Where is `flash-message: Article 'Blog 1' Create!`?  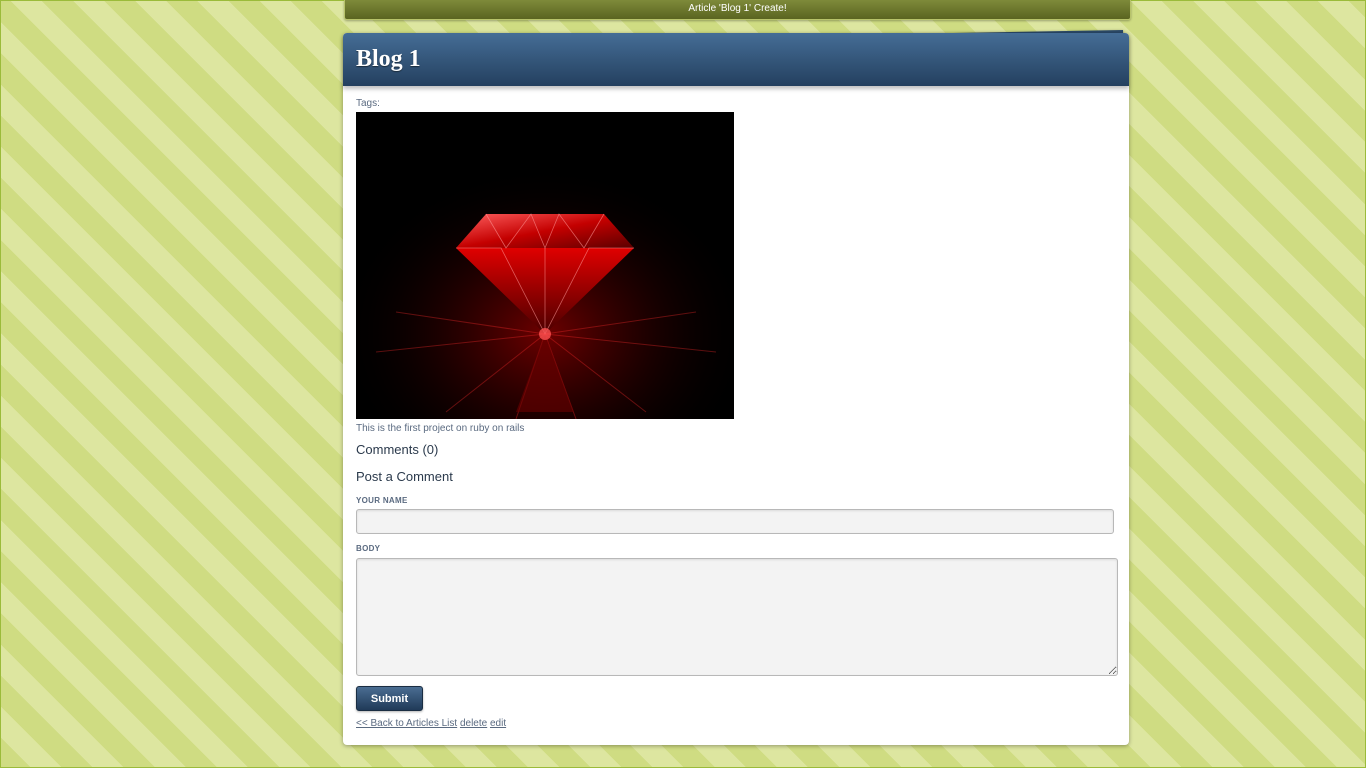 flash-message: Article 'Blog 1' Create! is located at coordinates (737, 10).